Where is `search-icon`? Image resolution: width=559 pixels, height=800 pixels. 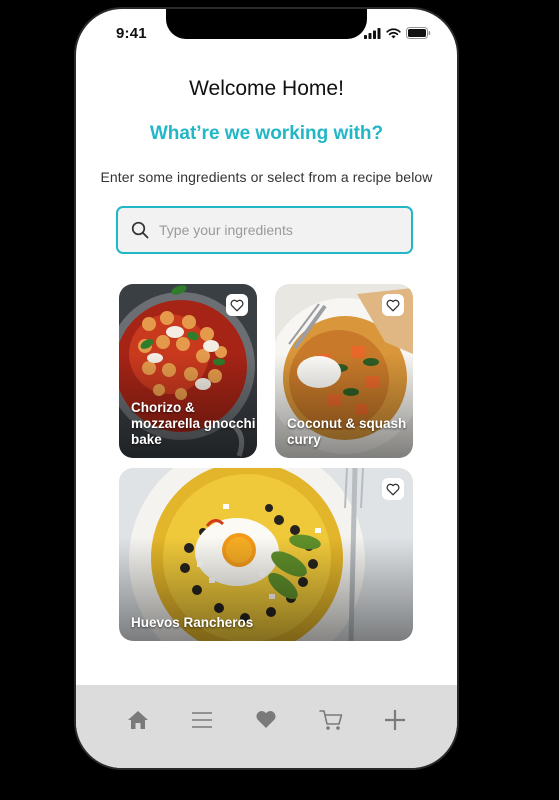 search-icon is located at coordinates (140, 230).